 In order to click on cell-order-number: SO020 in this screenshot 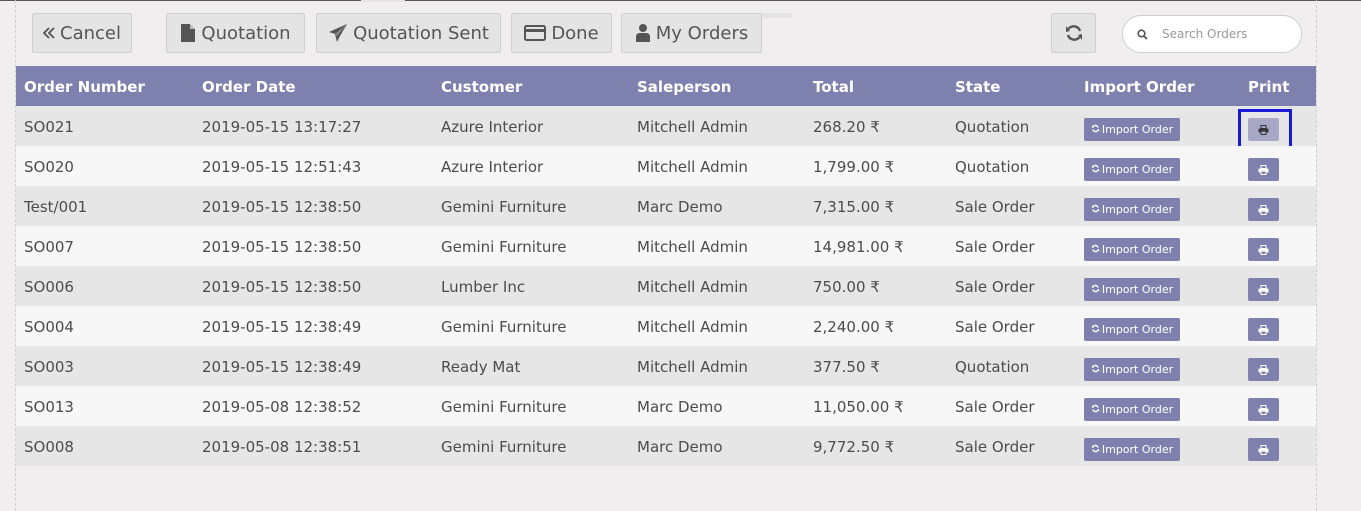, I will do `click(49, 167)`.